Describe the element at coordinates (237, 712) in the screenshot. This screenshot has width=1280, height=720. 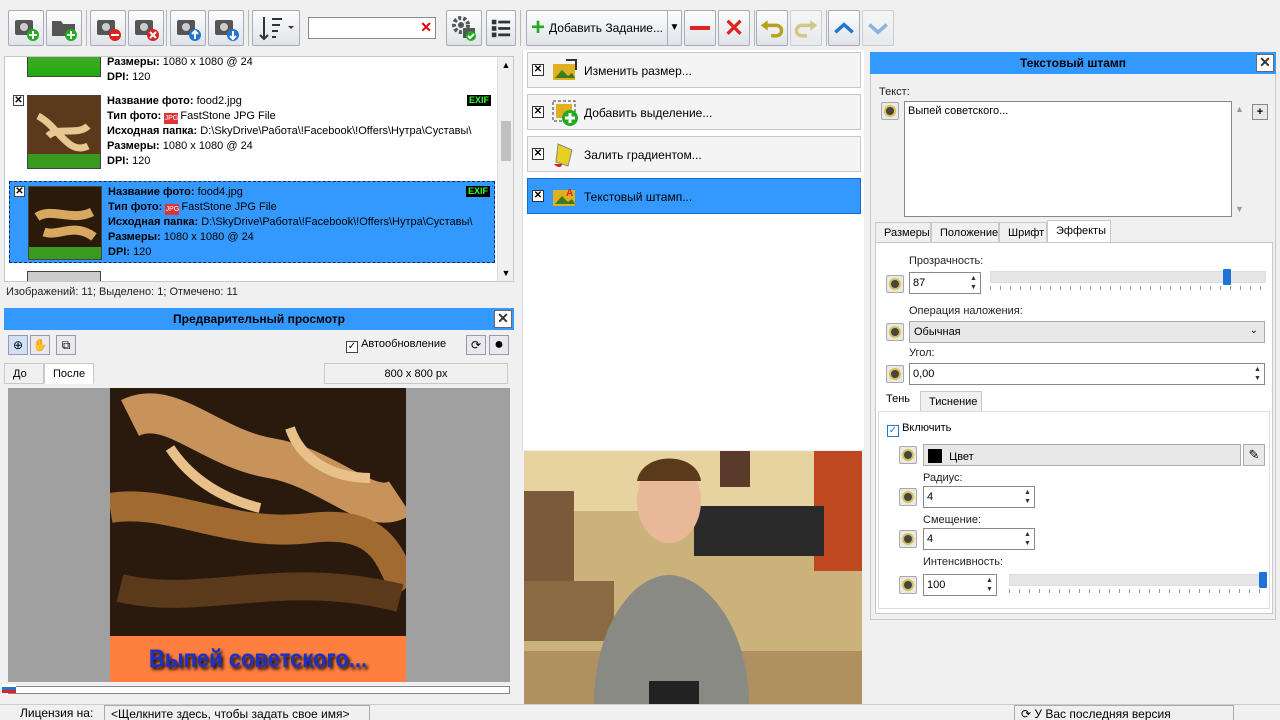
I see `license-name-field: <Щелкните здесь, чтобы задать свое имя>` at that location.